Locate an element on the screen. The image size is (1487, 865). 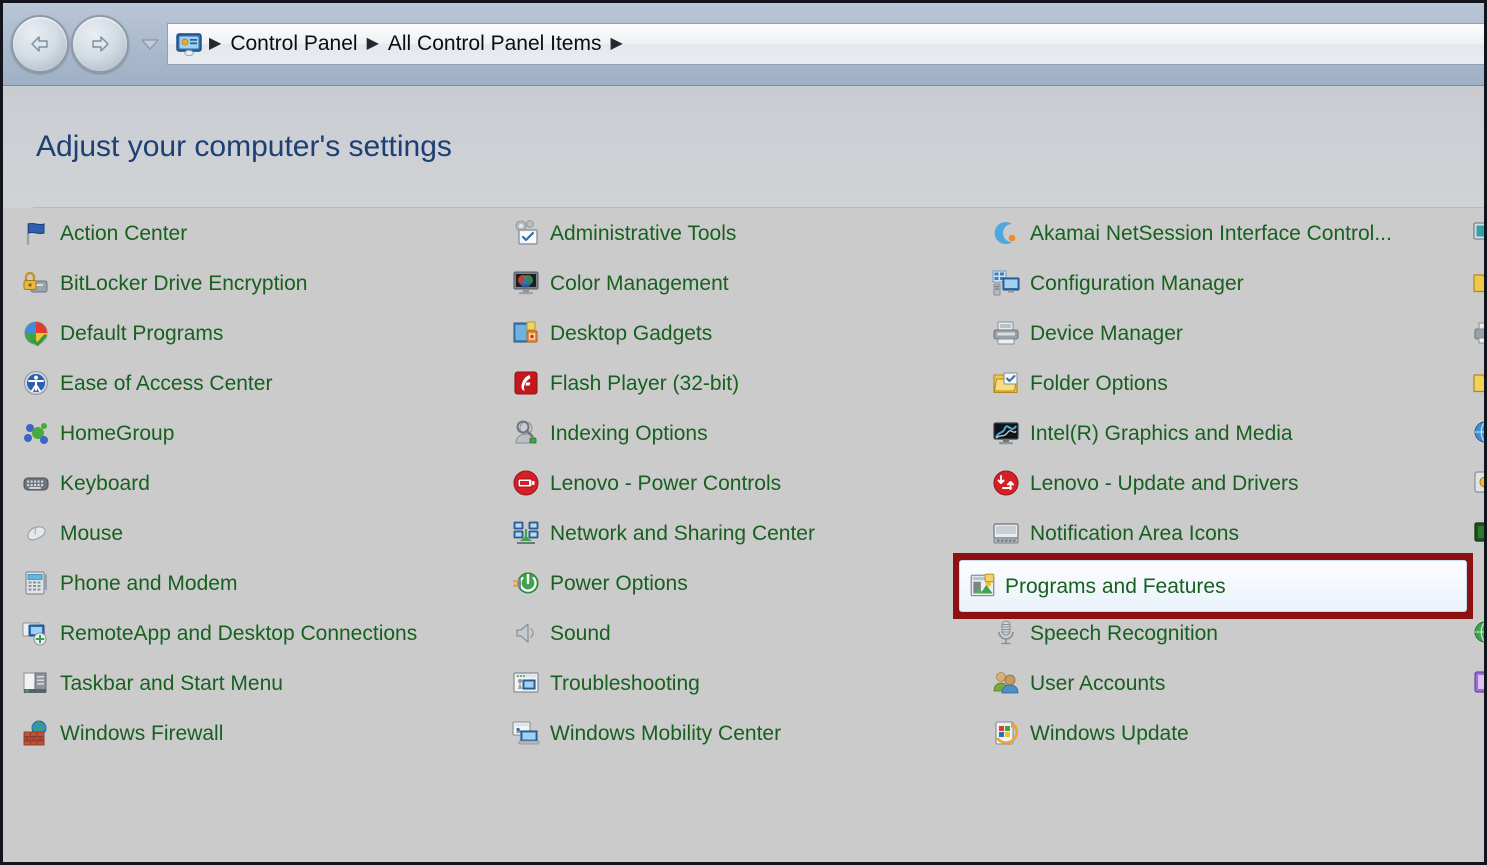
speaker-icon is located at coordinates (526, 633).